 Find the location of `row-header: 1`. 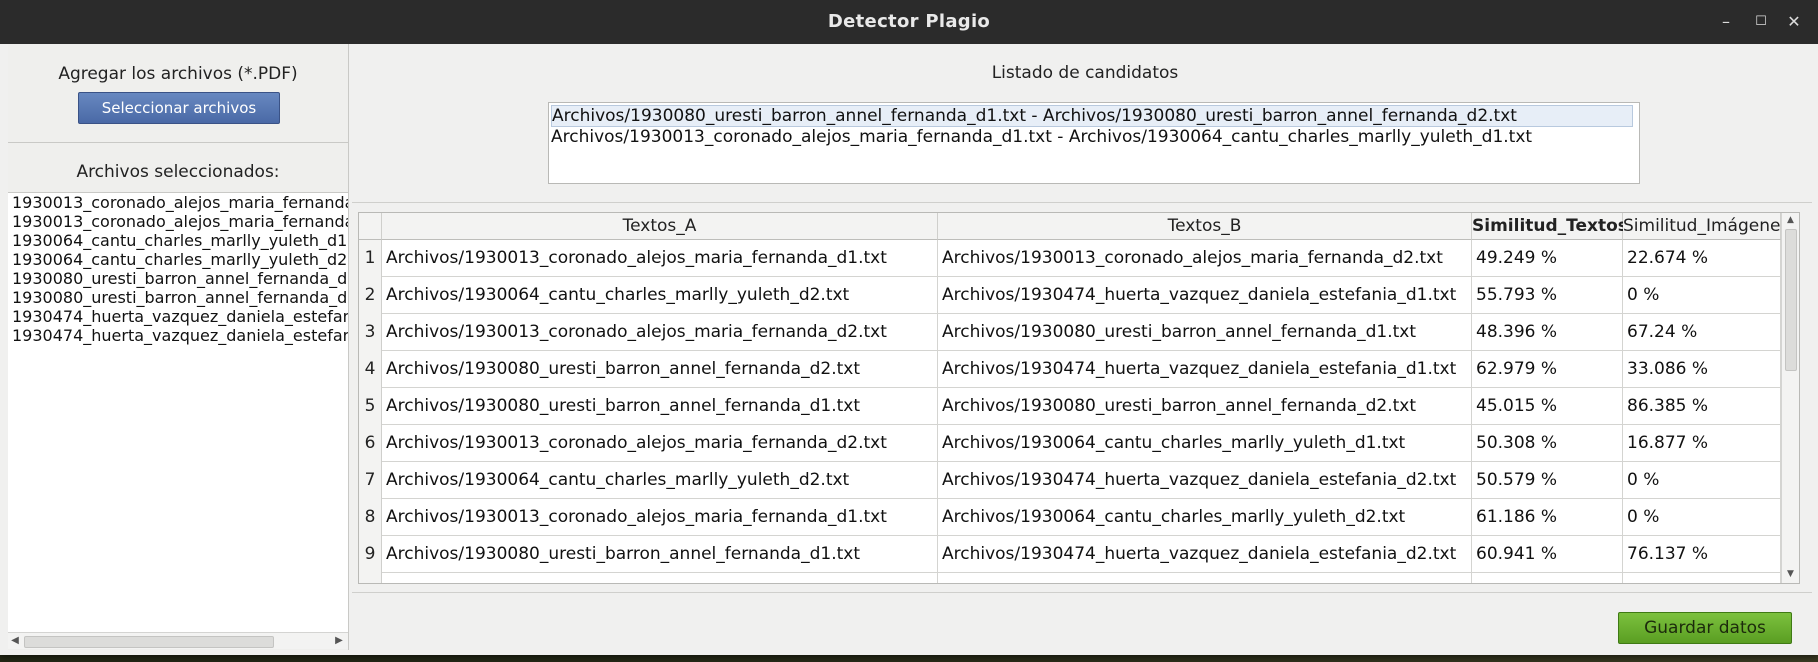

row-header: 1 is located at coordinates (370, 259).